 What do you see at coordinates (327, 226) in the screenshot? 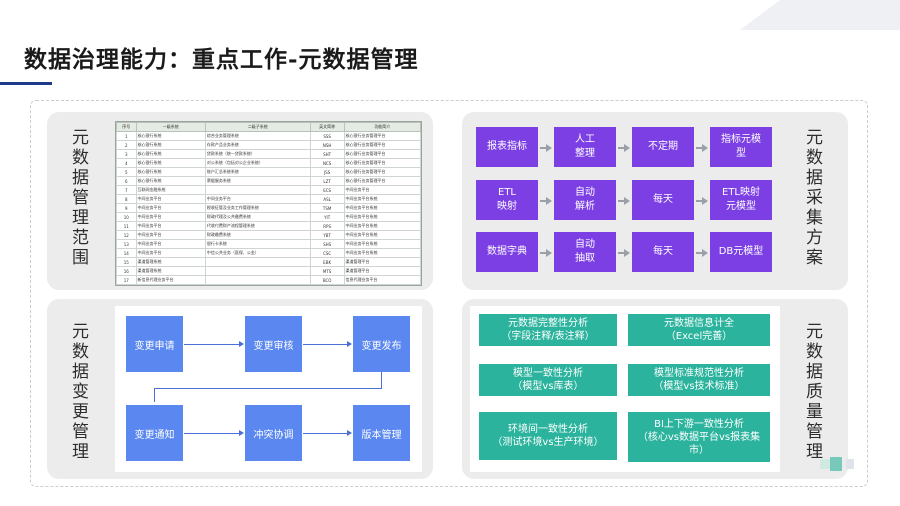
I see `table-cell: RPS` at bounding box center [327, 226].